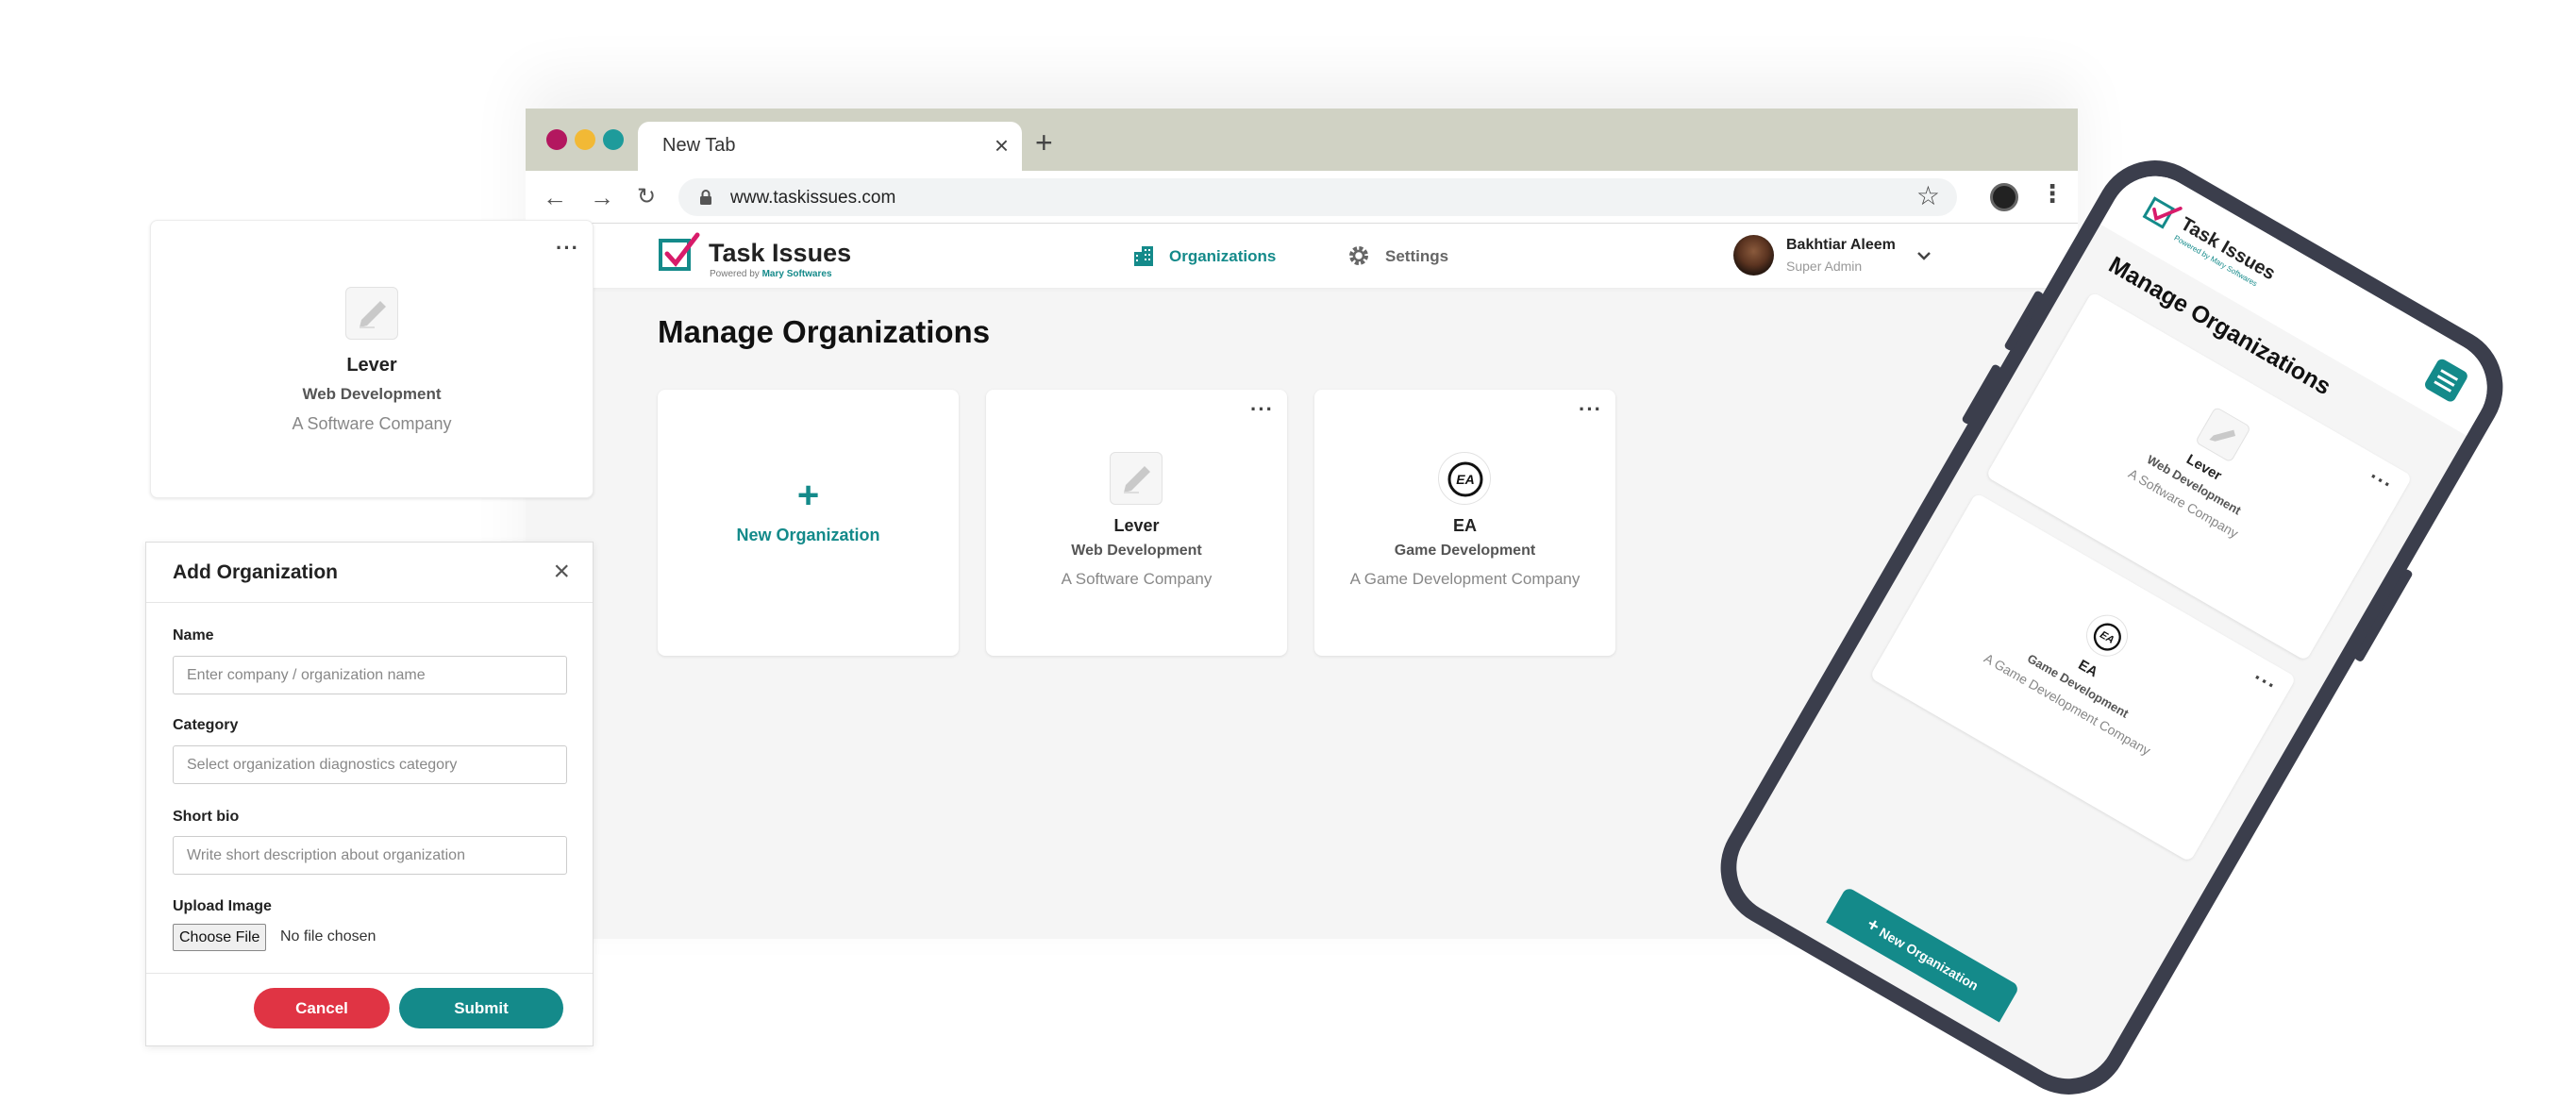  Describe the element at coordinates (1358, 255) in the screenshot. I see `gear-icon` at that location.